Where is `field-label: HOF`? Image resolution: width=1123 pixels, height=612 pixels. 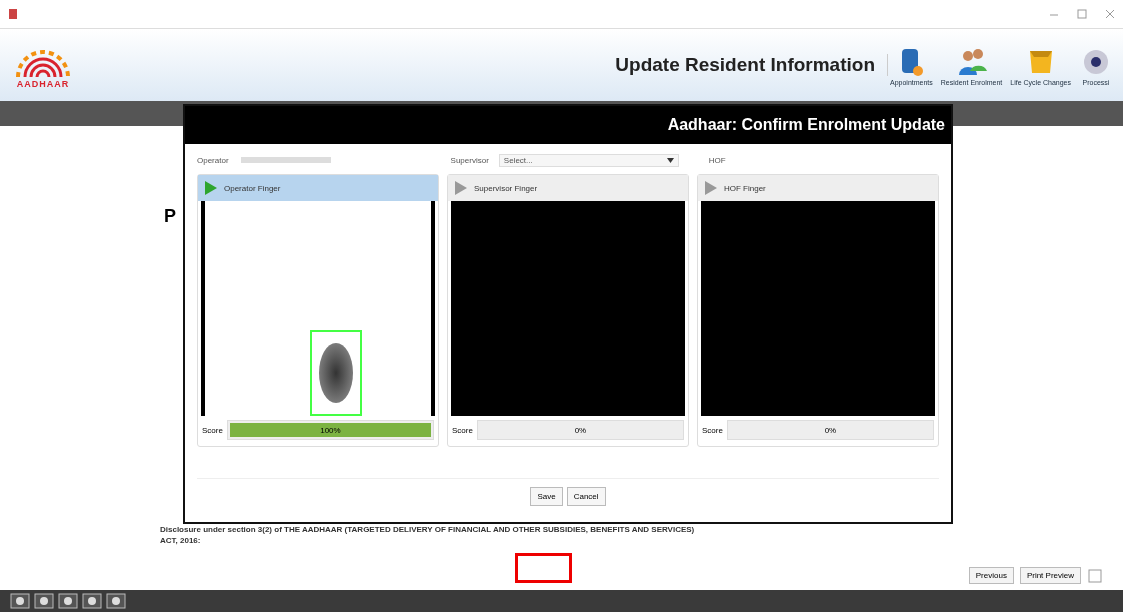
field-label: HOF is located at coordinates (717, 160).